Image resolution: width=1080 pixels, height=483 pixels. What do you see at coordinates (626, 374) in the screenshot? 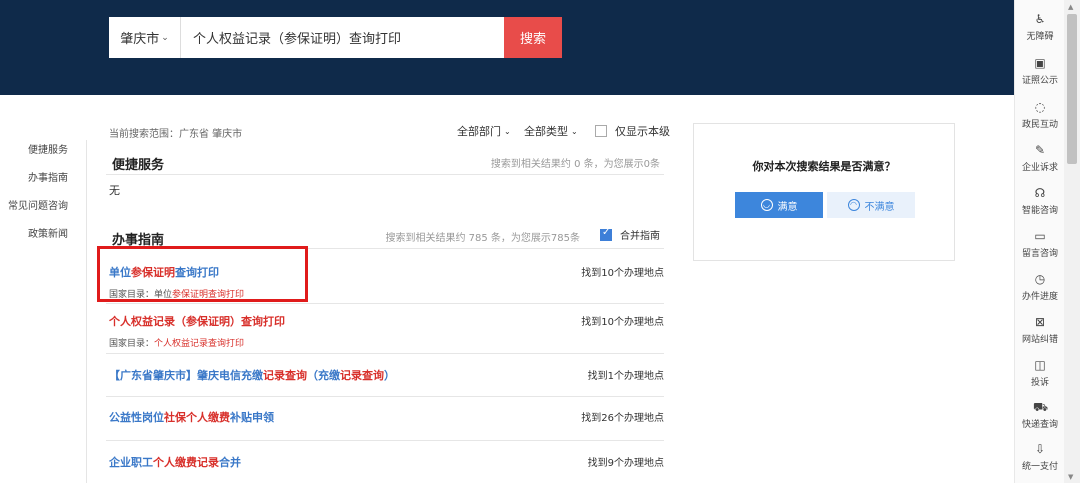
I see `result-locations: 找到1个办理地点` at bounding box center [626, 374].